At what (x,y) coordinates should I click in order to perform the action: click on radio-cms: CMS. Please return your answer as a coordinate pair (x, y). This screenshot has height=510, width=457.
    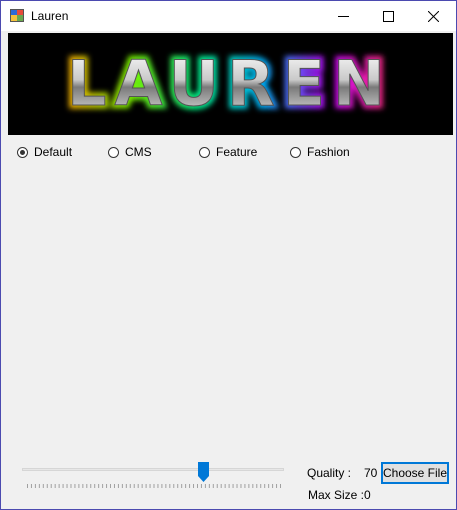
    Looking at the image, I should click on (130, 152).